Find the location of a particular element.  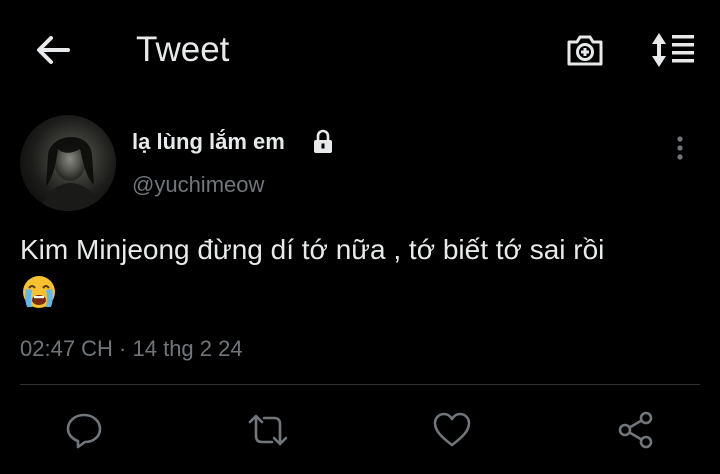

share-icon is located at coordinates (635, 430).